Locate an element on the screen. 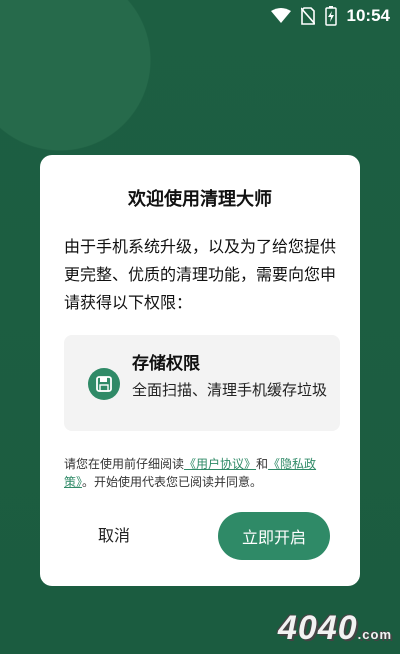  battery-charging-icon is located at coordinates (330, 16).